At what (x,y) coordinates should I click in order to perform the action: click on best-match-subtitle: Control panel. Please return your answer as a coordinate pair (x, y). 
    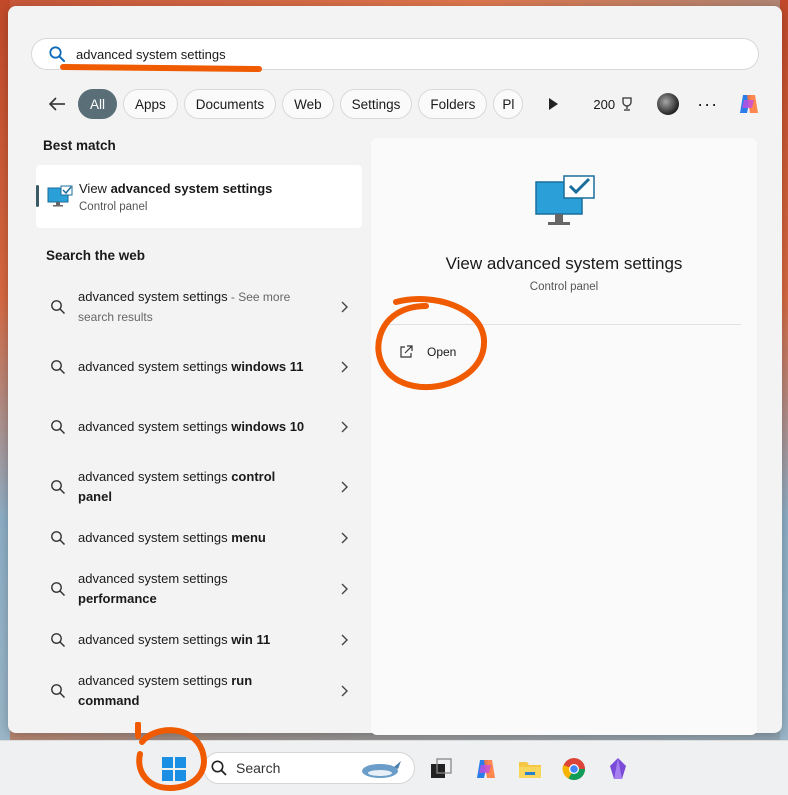
    Looking at the image, I should click on (113, 206).